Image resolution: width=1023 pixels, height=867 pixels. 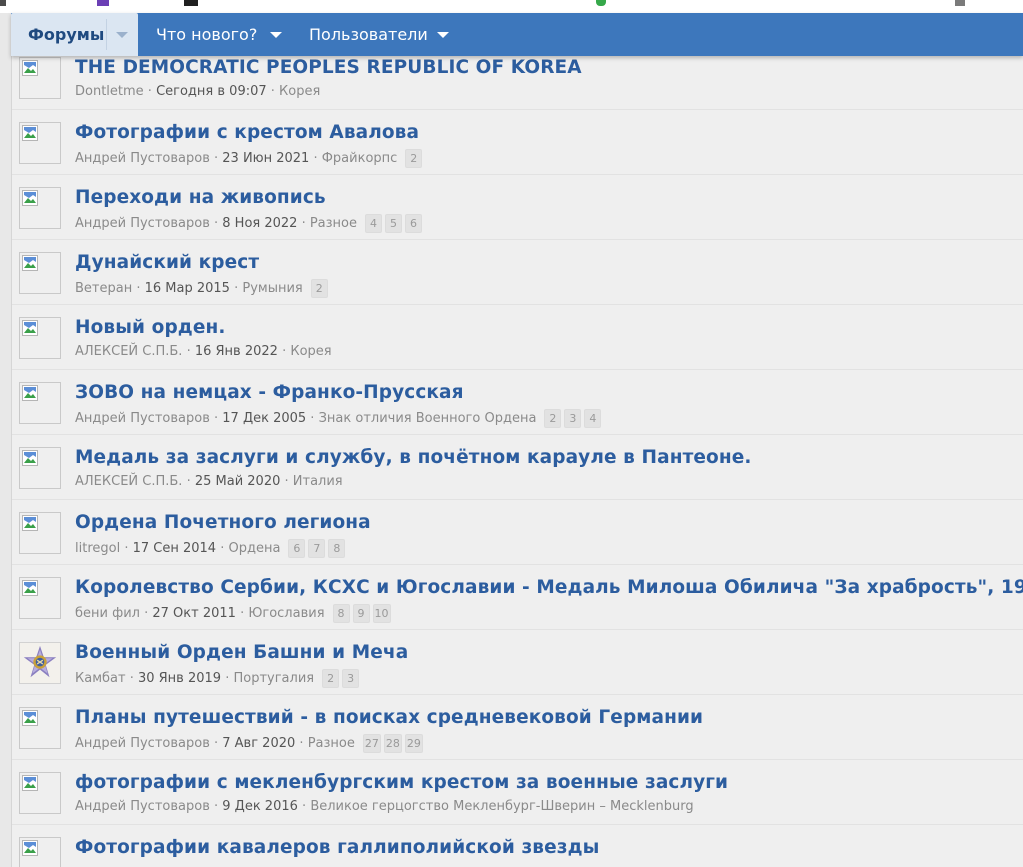 What do you see at coordinates (236, 351) in the screenshot?
I see `thread-date: 16 Янв 2022` at bounding box center [236, 351].